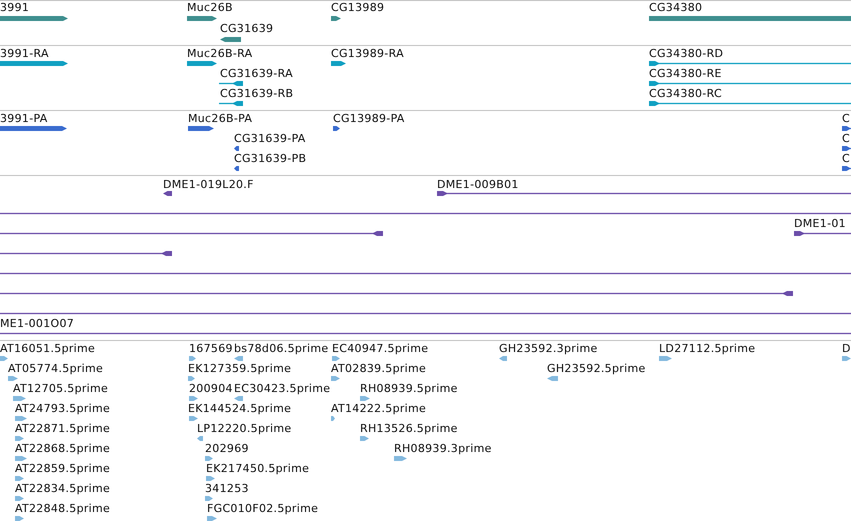 This screenshot has height=521, width=851. Describe the element at coordinates (258, 468) in the screenshot. I see `feature-label: EK217450.5prime` at that location.